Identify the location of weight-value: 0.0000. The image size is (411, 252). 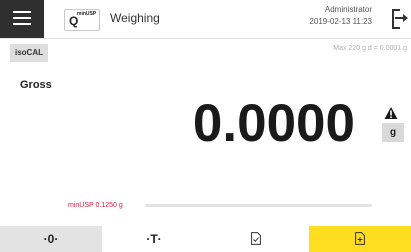
(273, 123).